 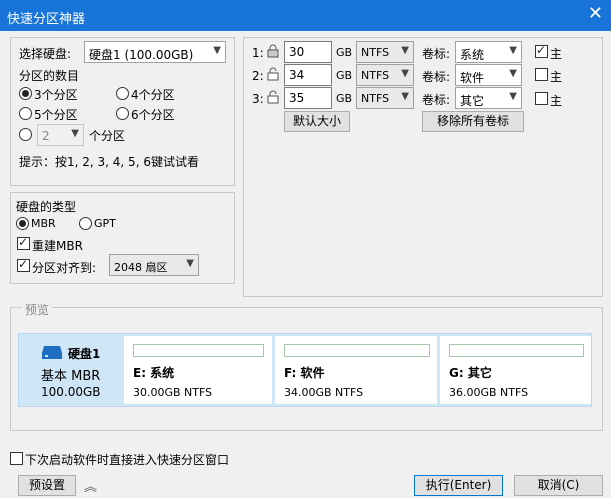 What do you see at coordinates (470, 373) in the screenshot?
I see `preview-partition-g-name: G: 其它` at bounding box center [470, 373].